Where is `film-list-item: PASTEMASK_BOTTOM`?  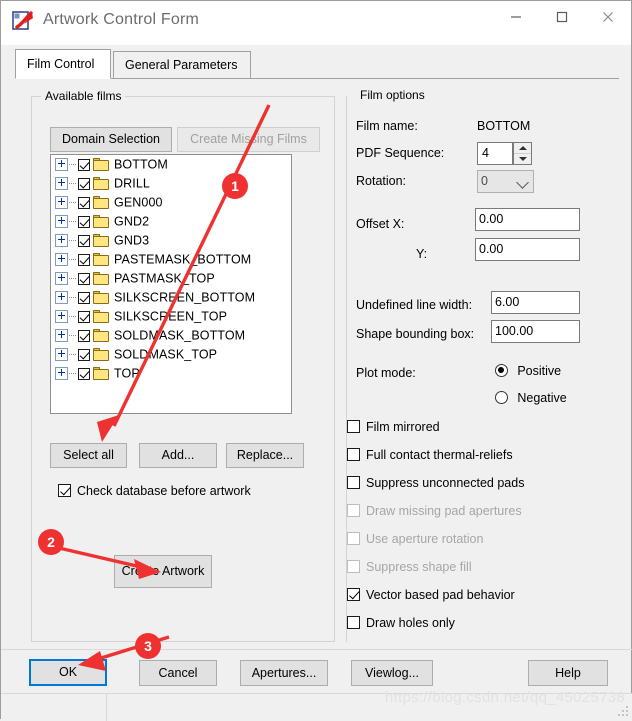
film-list-item: PASTEMASK_BOTTOM is located at coordinates (171, 259).